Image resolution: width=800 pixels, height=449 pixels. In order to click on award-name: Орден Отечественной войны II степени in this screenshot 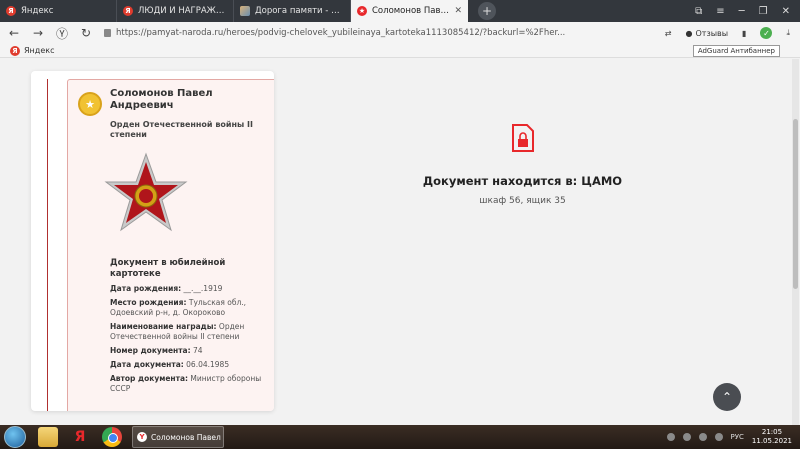, I will do `click(181, 129)`.